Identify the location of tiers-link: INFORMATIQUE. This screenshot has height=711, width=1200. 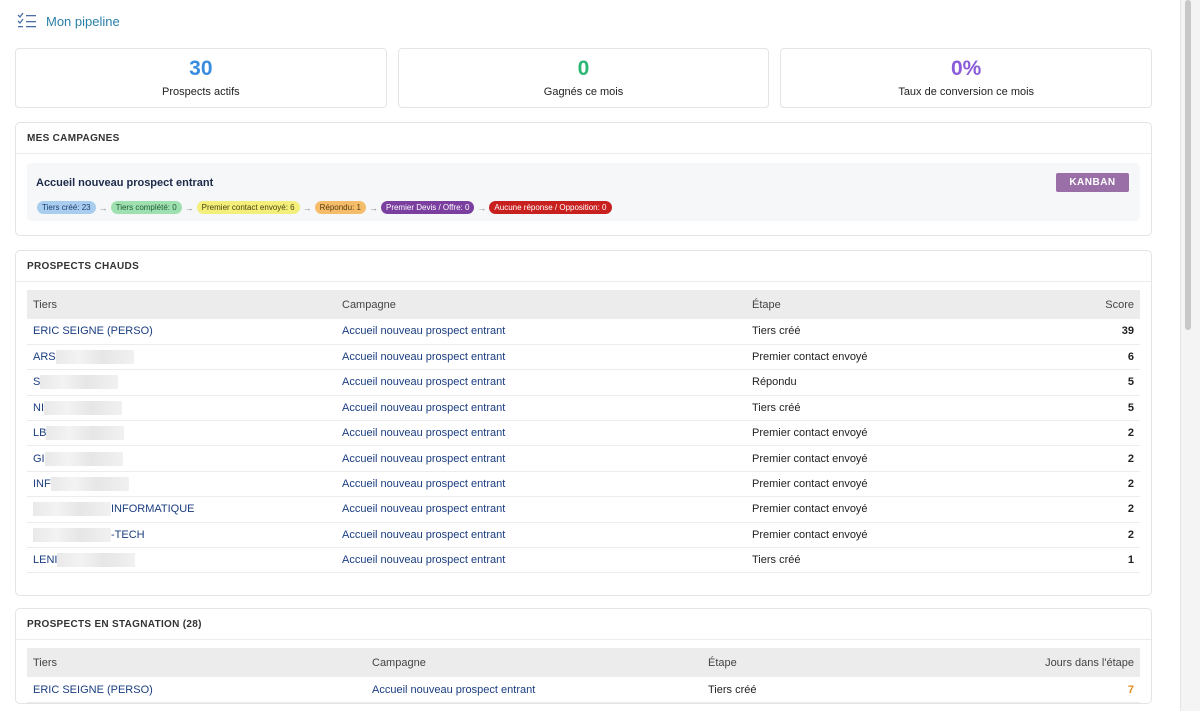
(153, 509).